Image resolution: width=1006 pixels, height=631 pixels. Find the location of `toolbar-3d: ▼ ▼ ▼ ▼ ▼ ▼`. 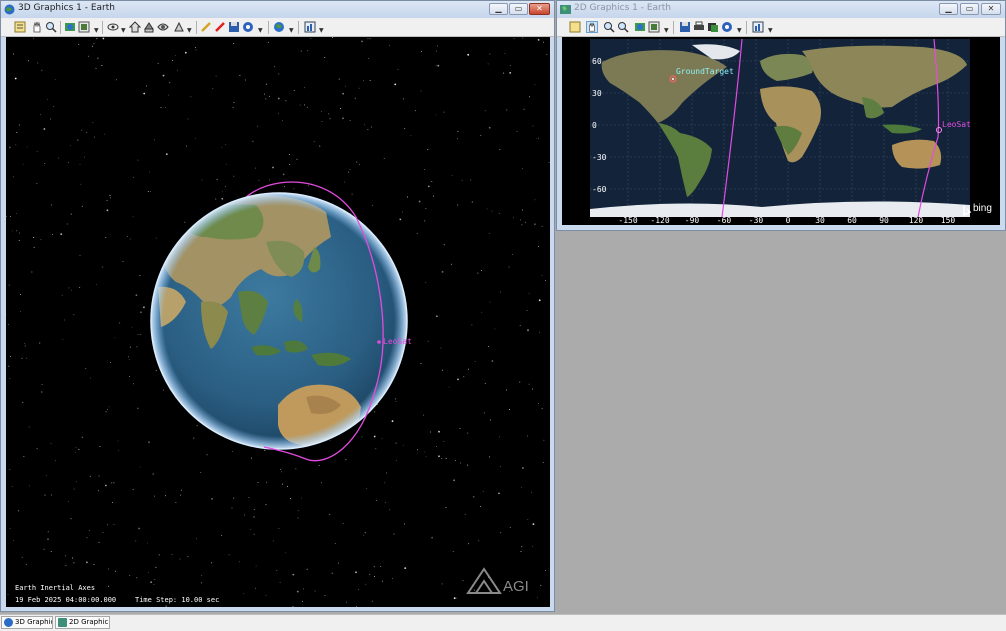

toolbar-3d: ▼ ▼ ▼ ▼ ▼ ▼ is located at coordinates (277, 27).